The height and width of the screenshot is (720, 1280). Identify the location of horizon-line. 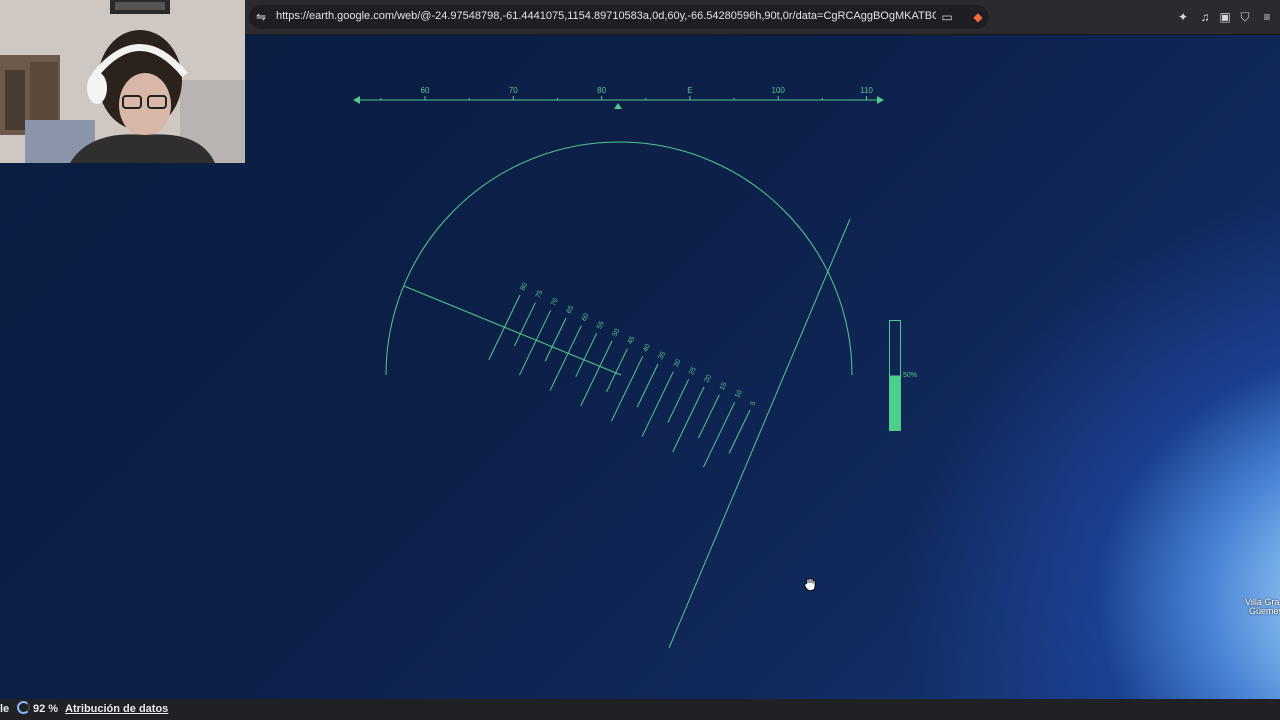
(512, 330).